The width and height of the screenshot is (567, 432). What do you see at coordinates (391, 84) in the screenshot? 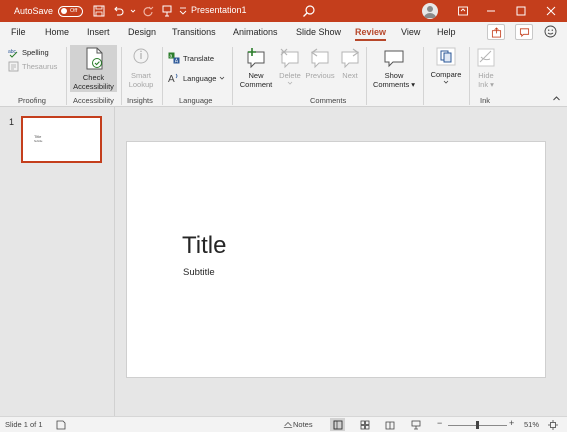
I see `show-comments-line2-text: Comments` at bounding box center [391, 84].